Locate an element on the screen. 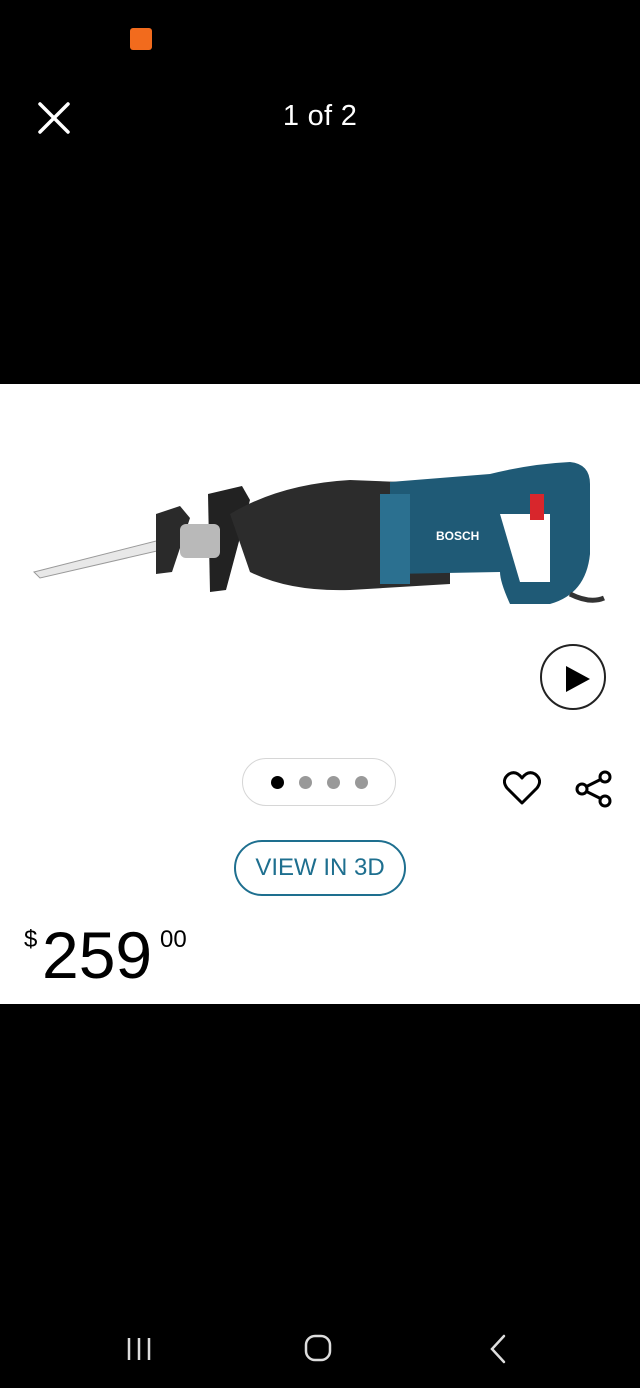 The width and height of the screenshot is (640, 1388). home-icon is located at coordinates (318, 1348).